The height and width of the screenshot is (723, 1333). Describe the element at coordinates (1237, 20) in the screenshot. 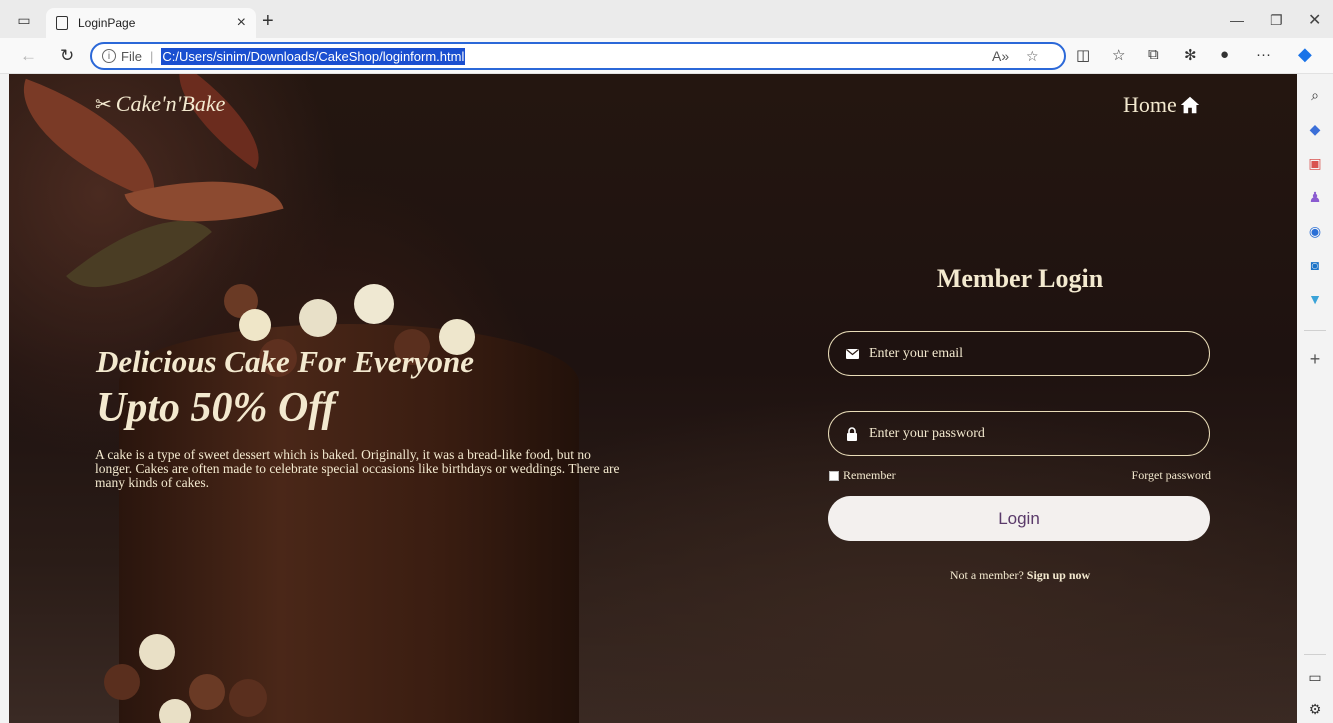

I see `minimize-icon: —` at that location.